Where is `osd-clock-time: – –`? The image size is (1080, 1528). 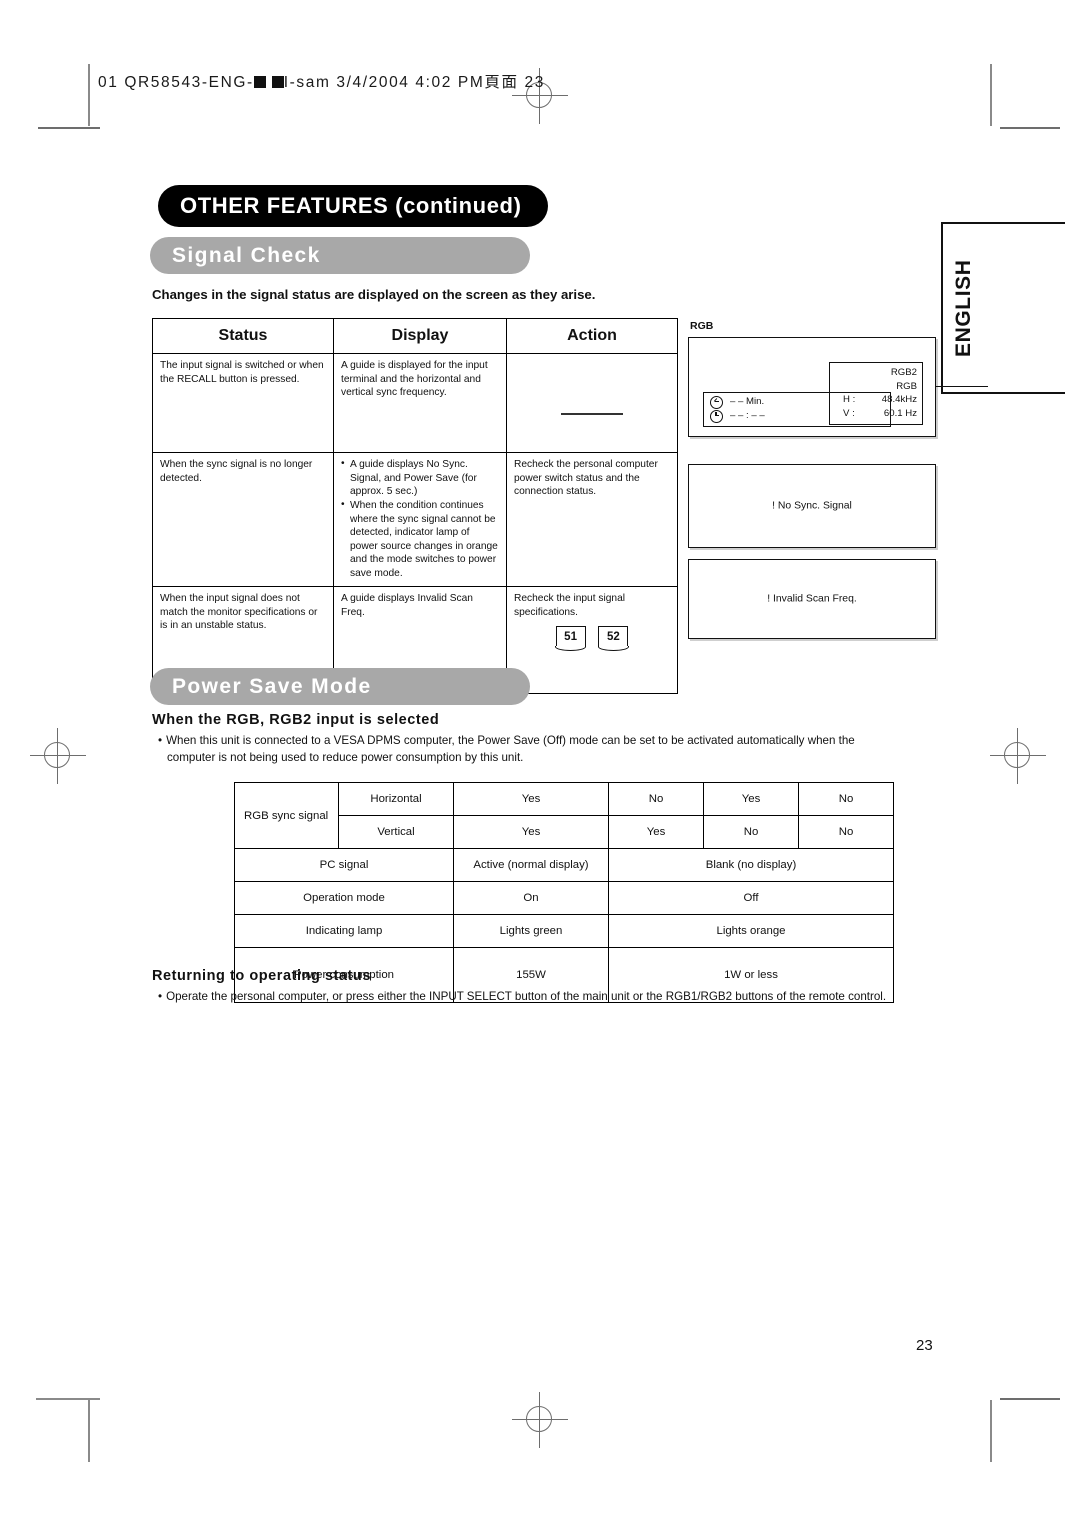 osd-clock-time: – – is located at coordinates (747, 416).